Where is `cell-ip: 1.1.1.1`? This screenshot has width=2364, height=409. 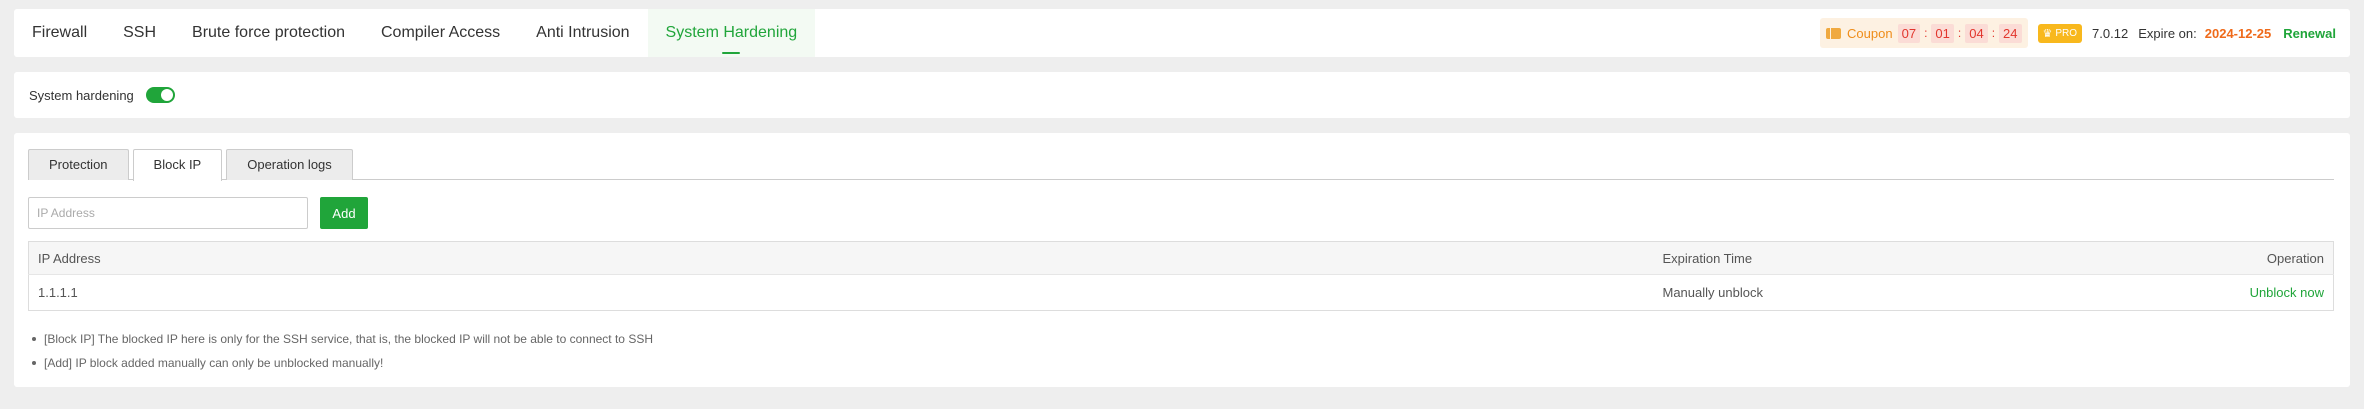
cell-ip: 1.1.1.1 is located at coordinates (58, 292).